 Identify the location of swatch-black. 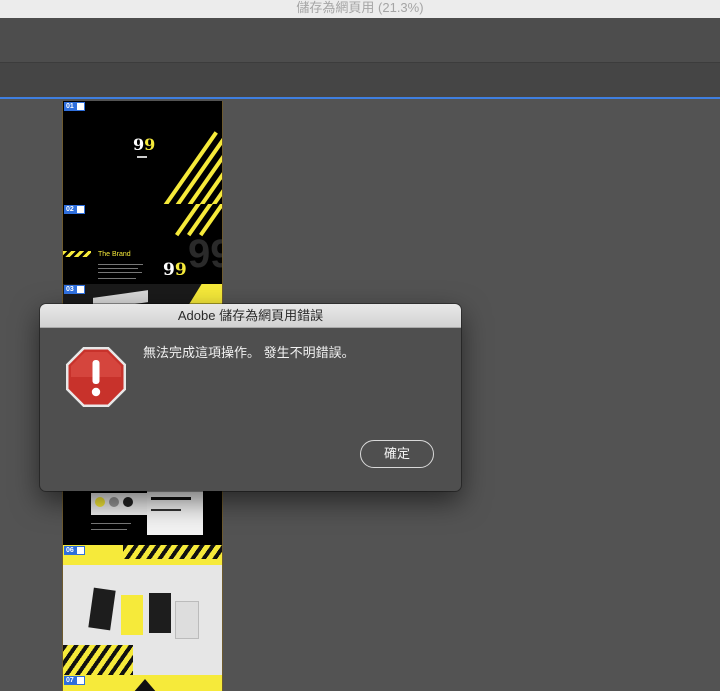
(128, 502).